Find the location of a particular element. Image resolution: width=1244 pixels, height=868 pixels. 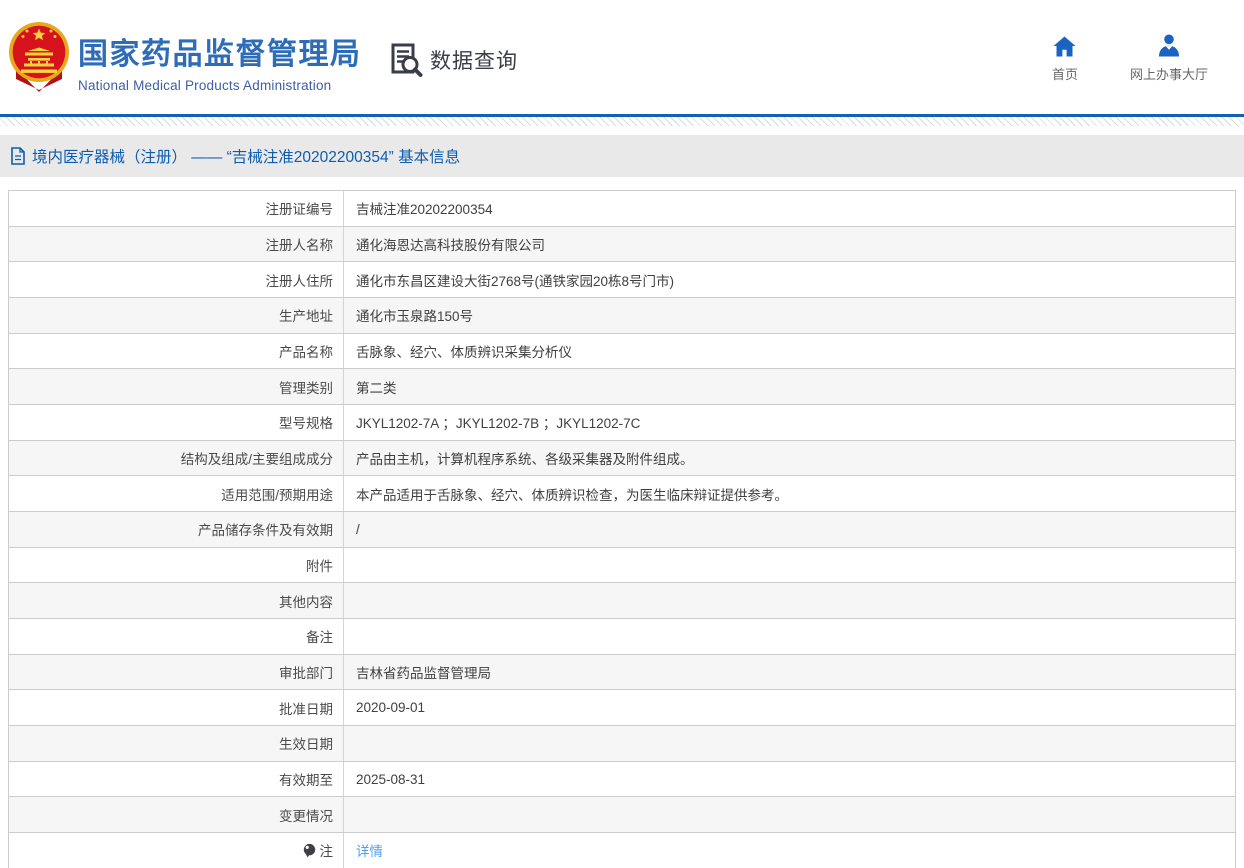

brand-name-en: National Medical Products Administration is located at coordinates (205, 85).